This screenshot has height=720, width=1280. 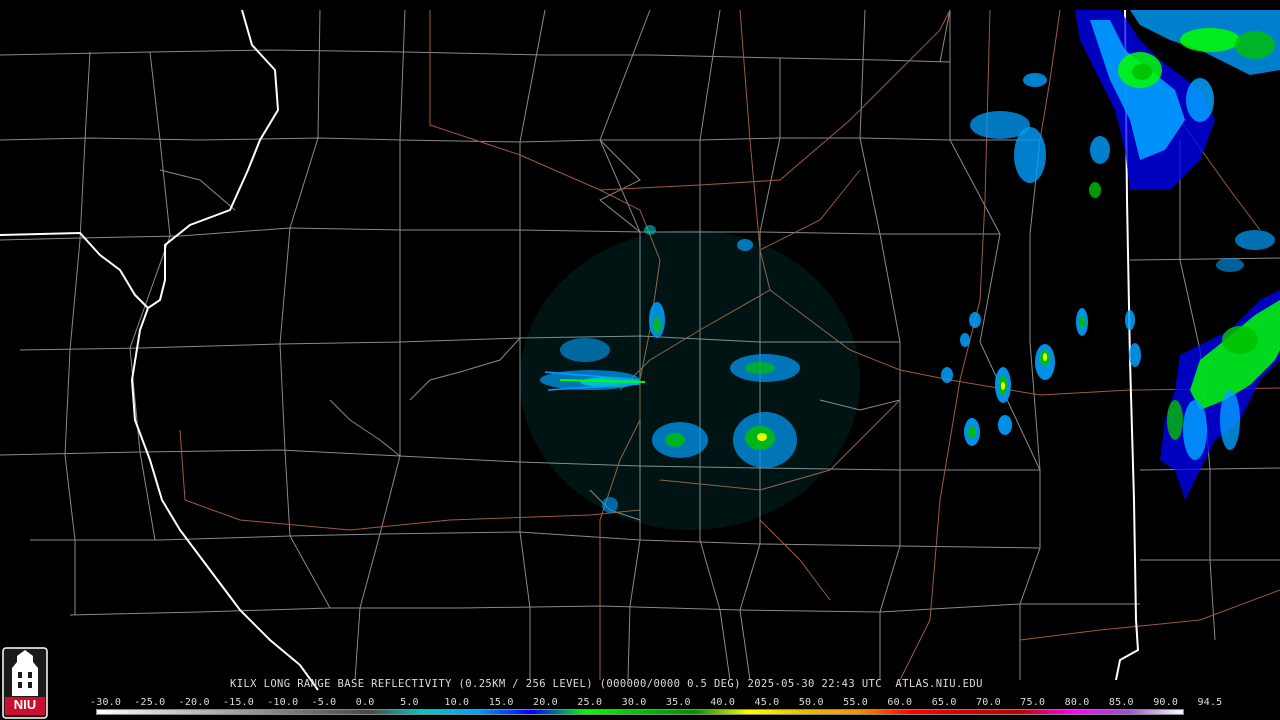 I want to click on scale-label: -5.0, so click(x=324, y=702).